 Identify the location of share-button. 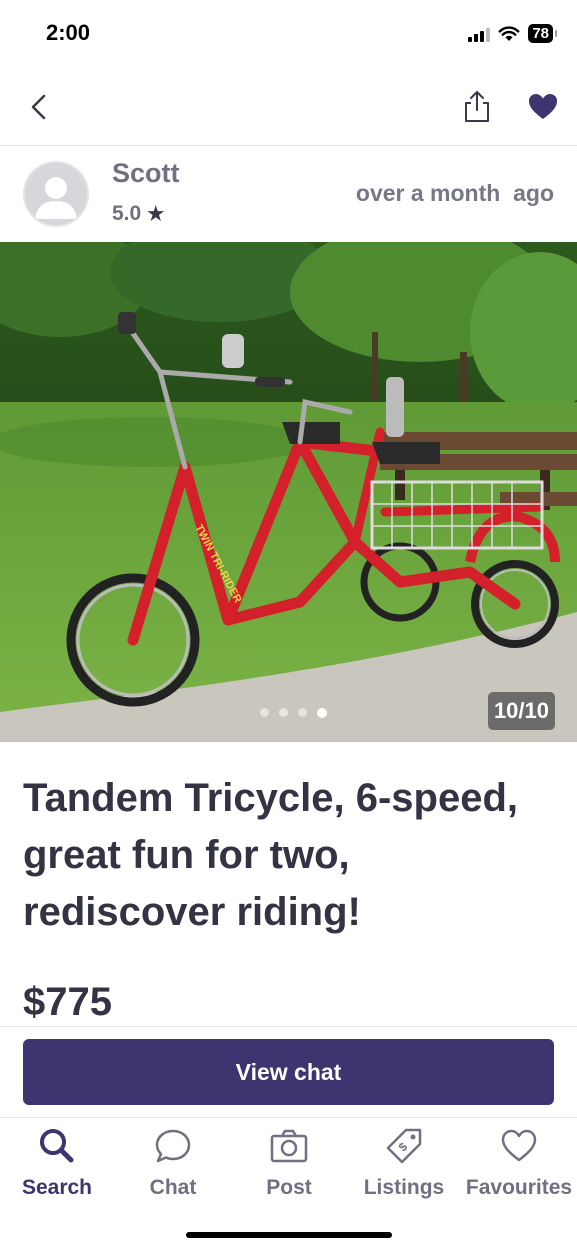
(477, 107).